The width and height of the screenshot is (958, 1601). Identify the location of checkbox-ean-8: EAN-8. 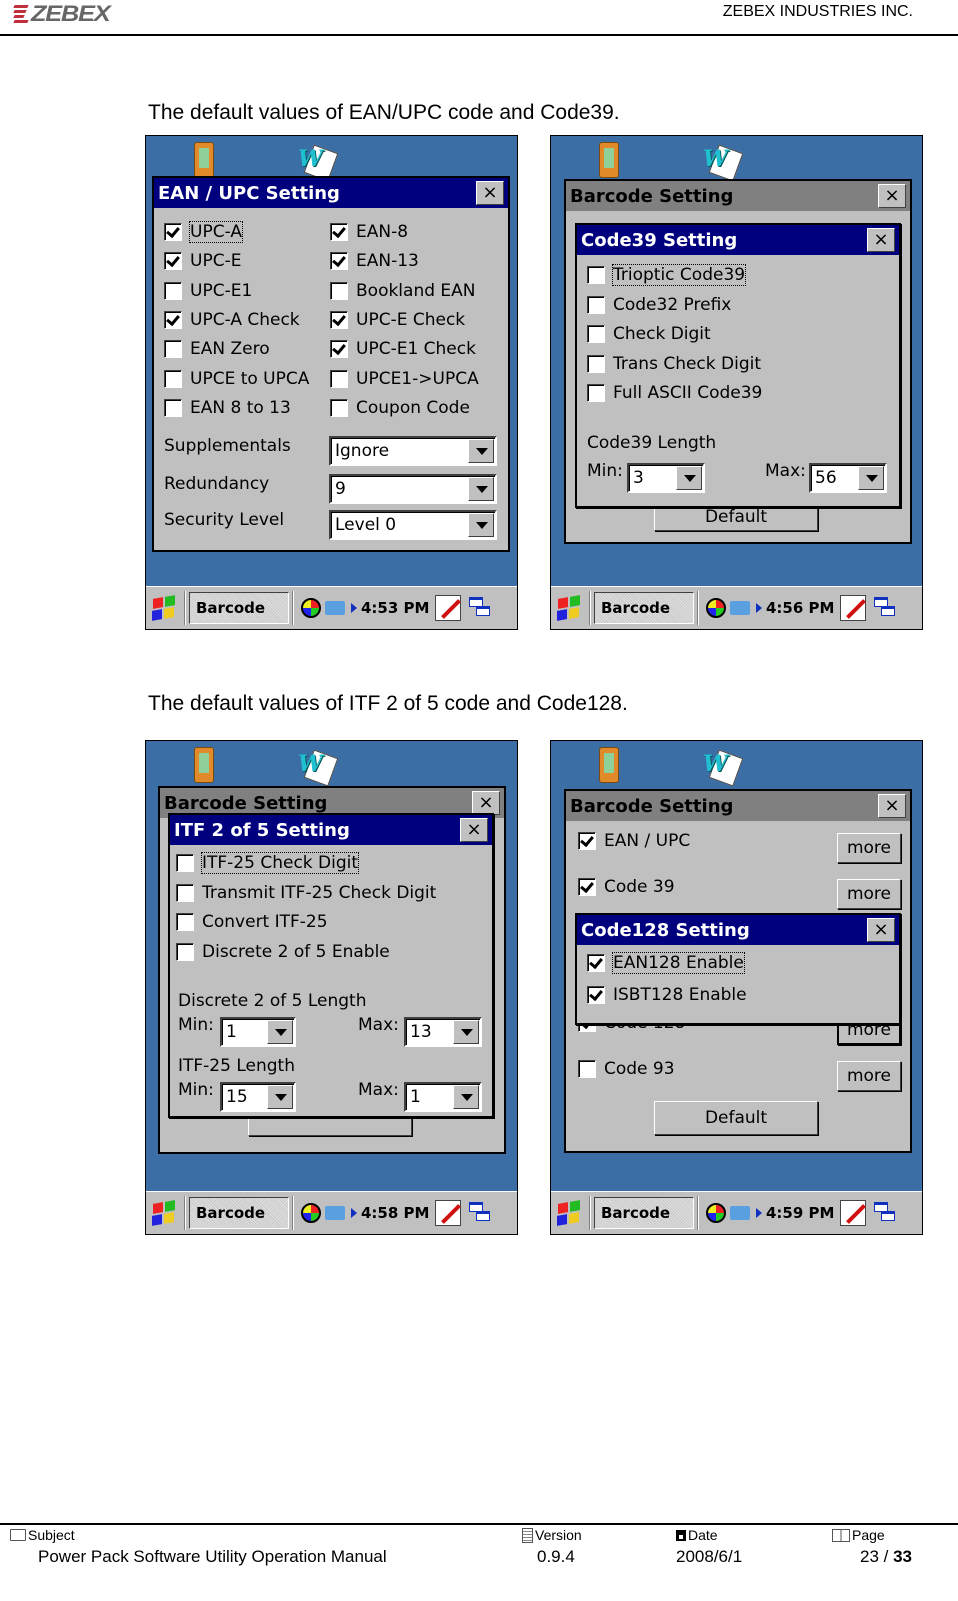
(369, 232).